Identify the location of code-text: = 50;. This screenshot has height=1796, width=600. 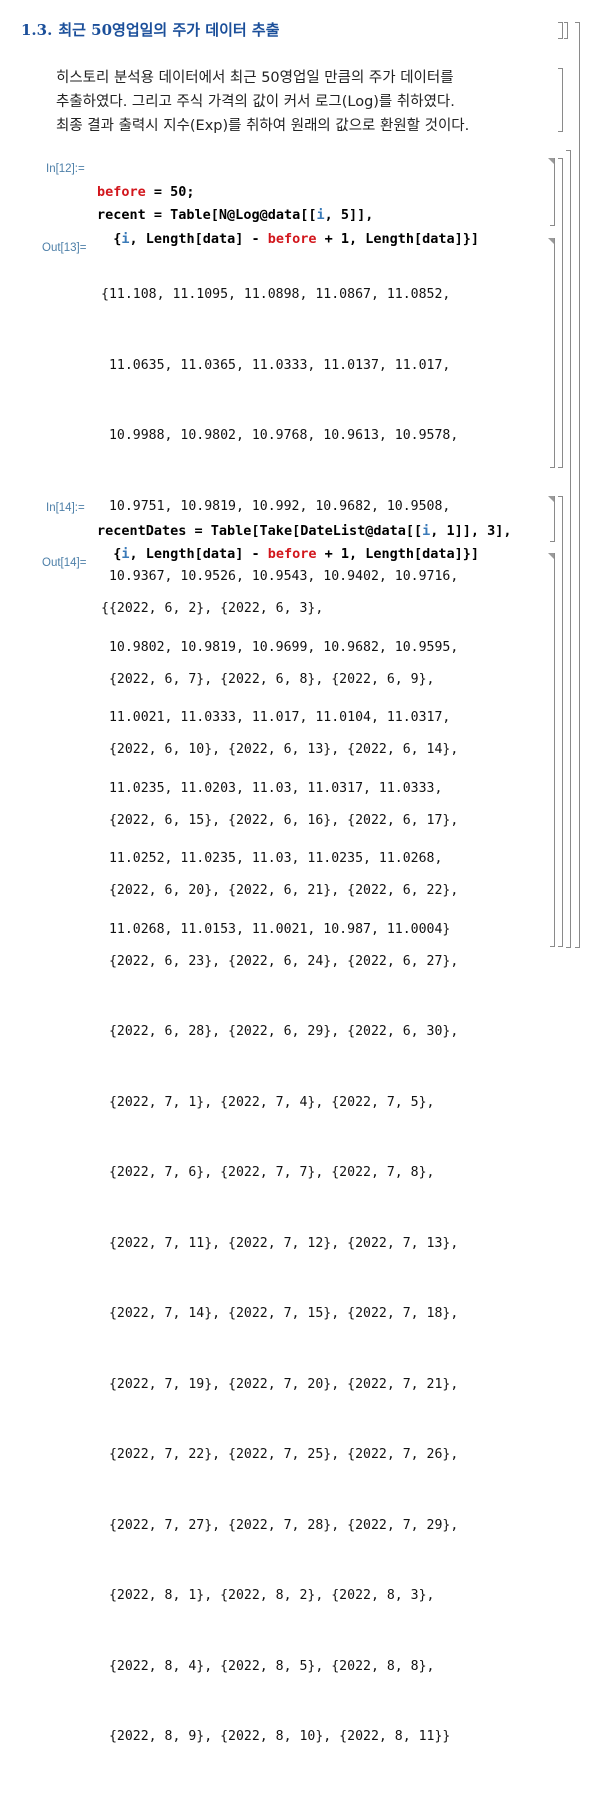
(170, 191).